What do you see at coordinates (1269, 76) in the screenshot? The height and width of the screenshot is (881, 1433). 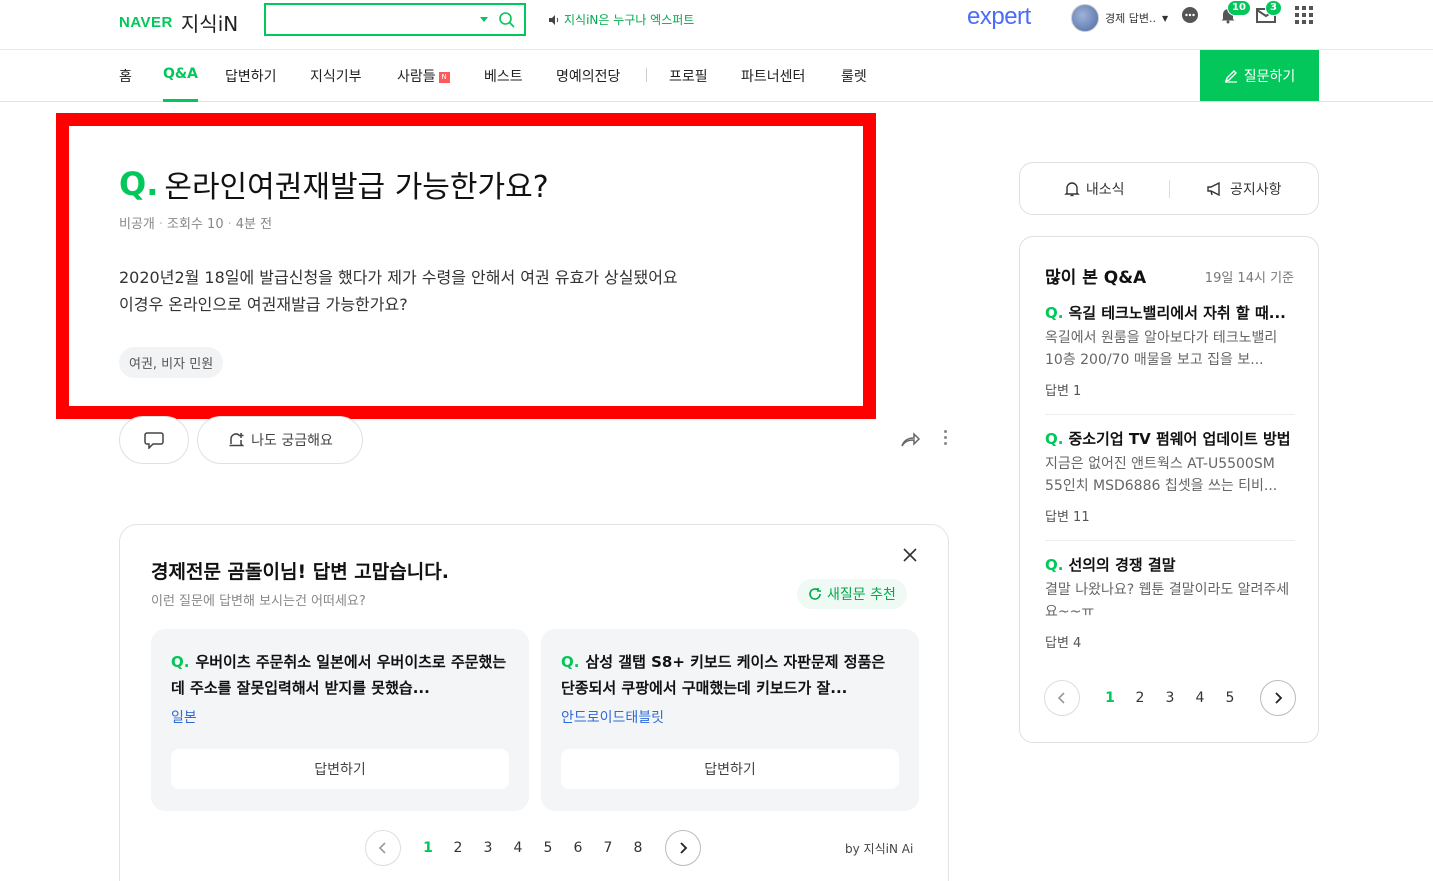 I see `ask-question-label: 질문하기` at bounding box center [1269, 76].